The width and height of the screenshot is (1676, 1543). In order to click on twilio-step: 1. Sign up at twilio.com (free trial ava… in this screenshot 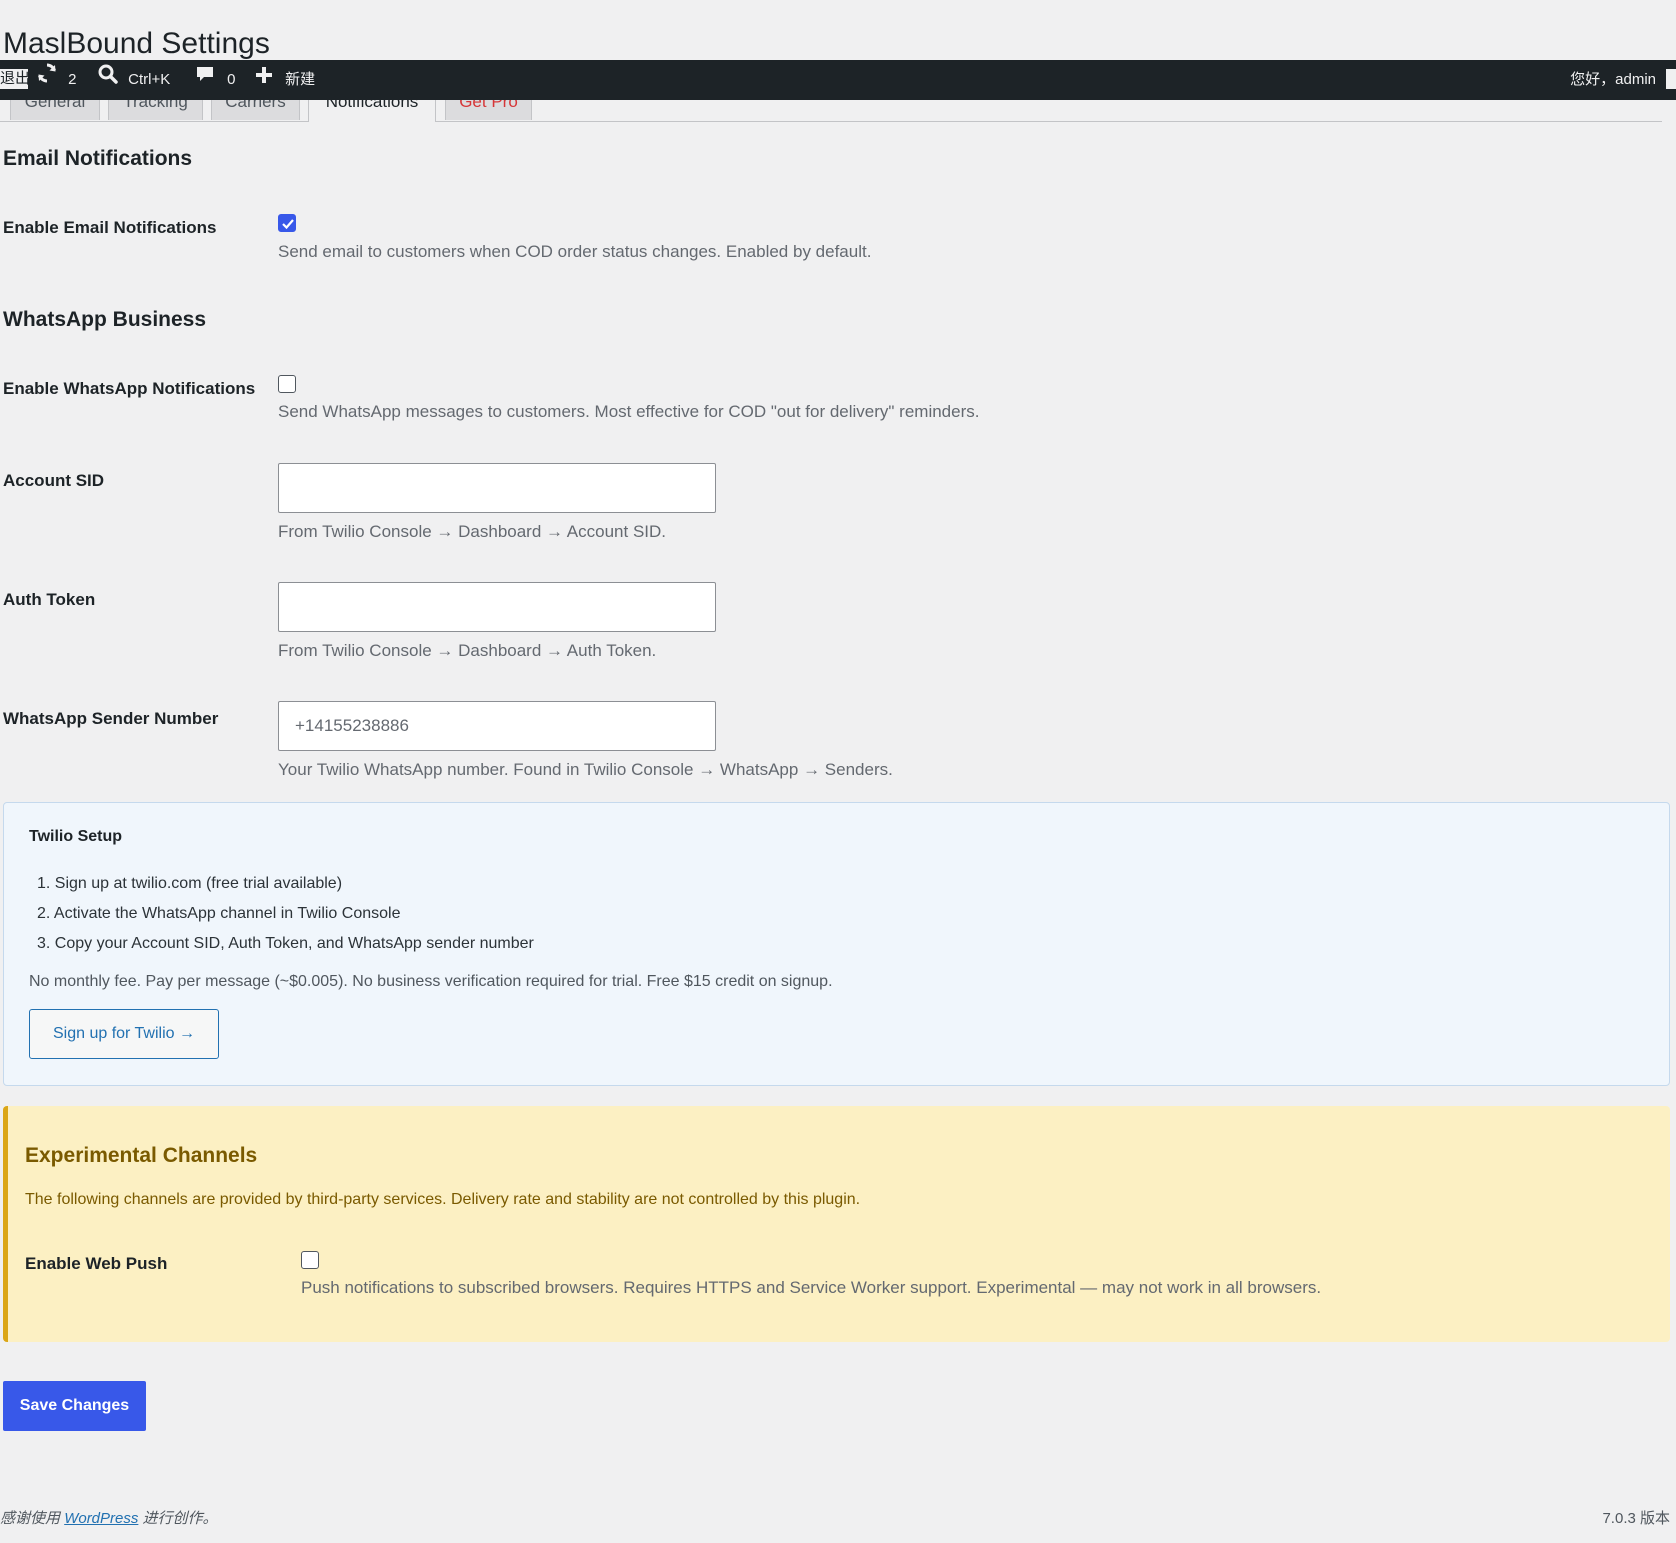, I will do `click(190, 883)`.